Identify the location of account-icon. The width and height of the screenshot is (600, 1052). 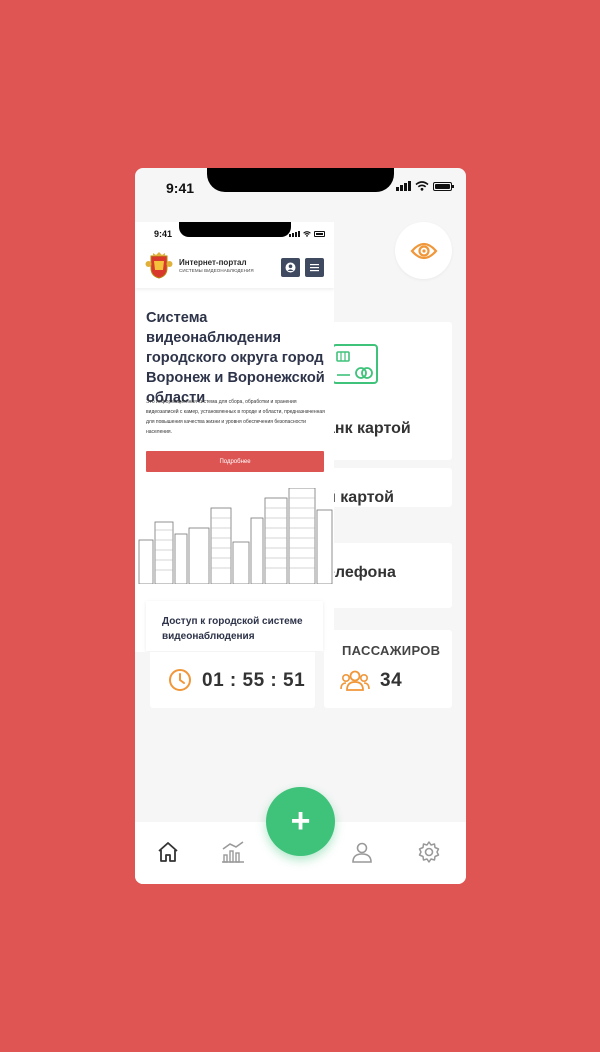
(290, 267).